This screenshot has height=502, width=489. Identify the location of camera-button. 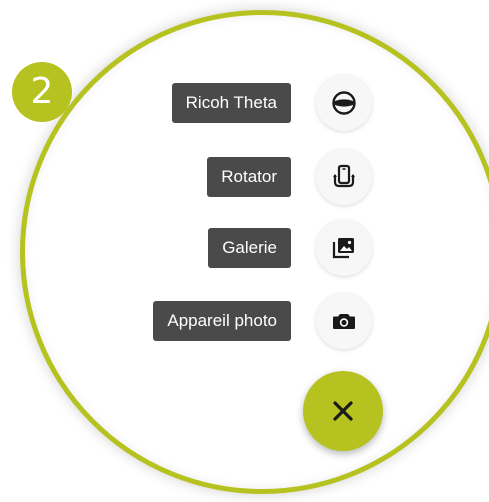
(344, 321).